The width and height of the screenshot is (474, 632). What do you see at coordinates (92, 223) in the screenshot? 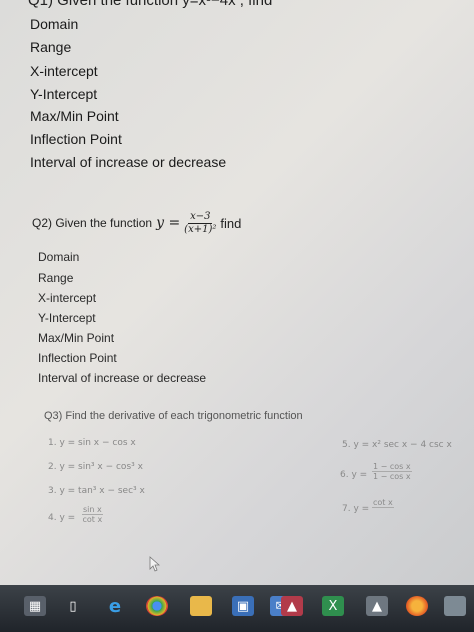
I see `q2-prefix: Q2) Given the function` at bounding box center [92, 223].